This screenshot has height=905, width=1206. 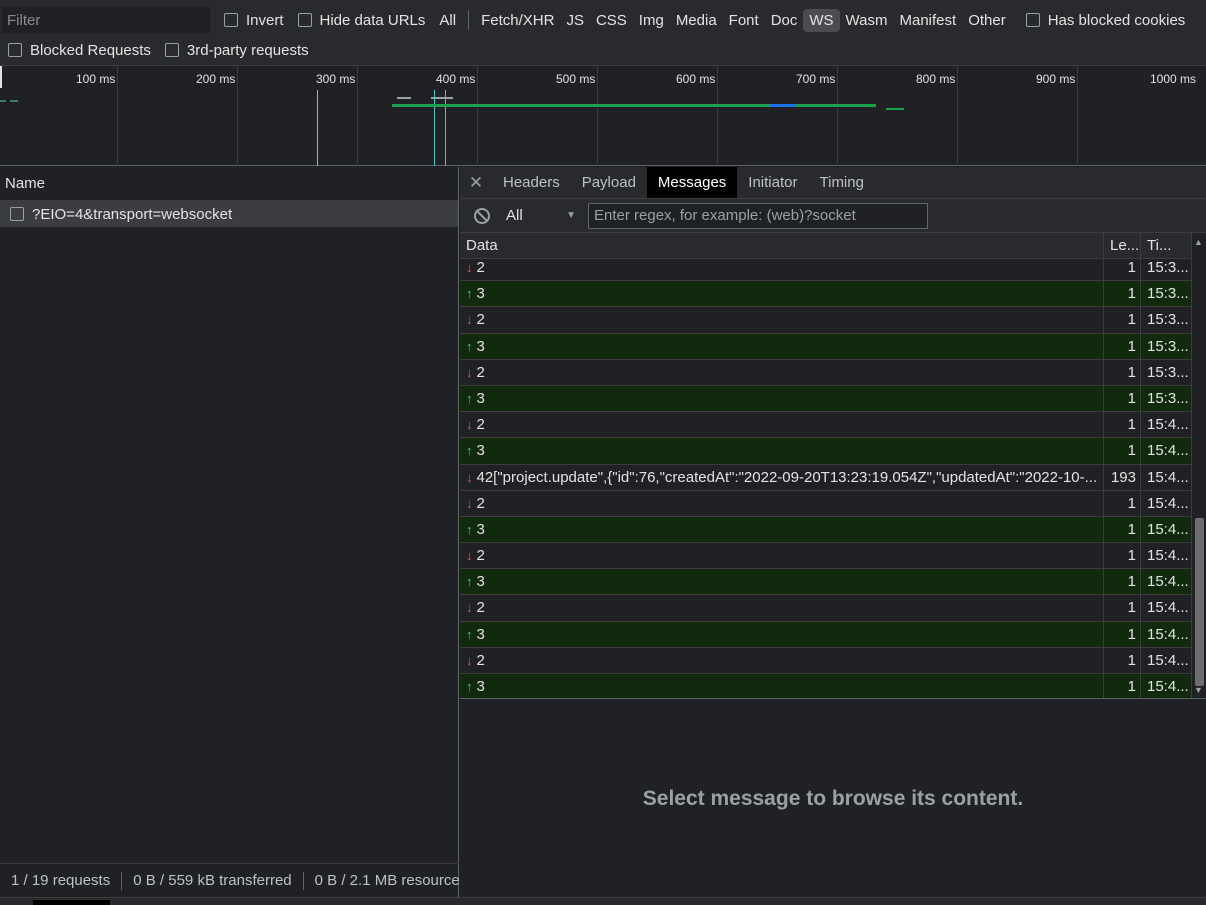 I want to click on type-filter-other: Other, so click(x=987, y=20).